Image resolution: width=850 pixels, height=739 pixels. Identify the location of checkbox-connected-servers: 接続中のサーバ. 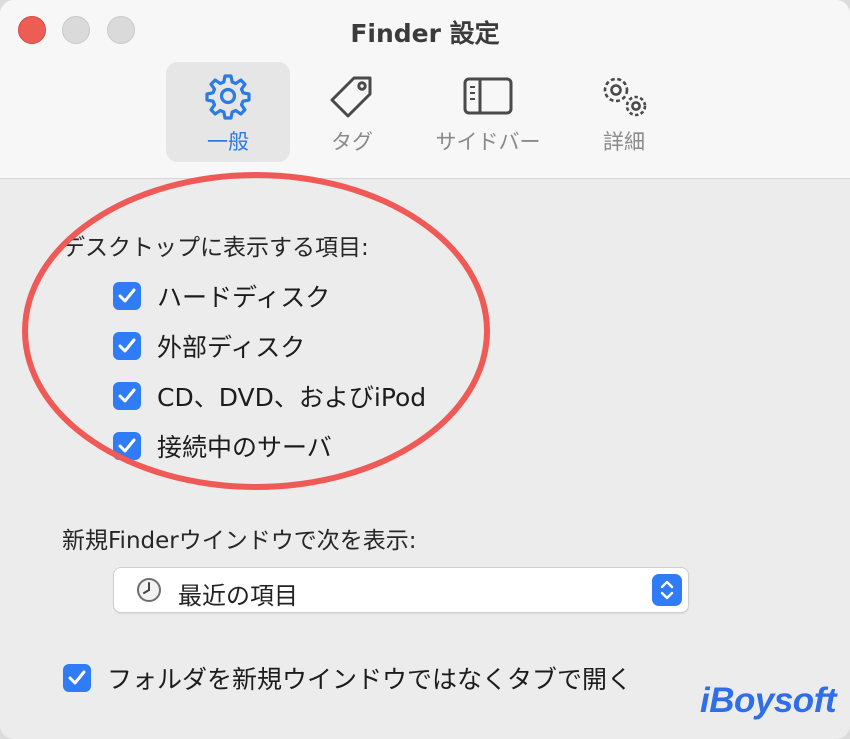
(222, 446).